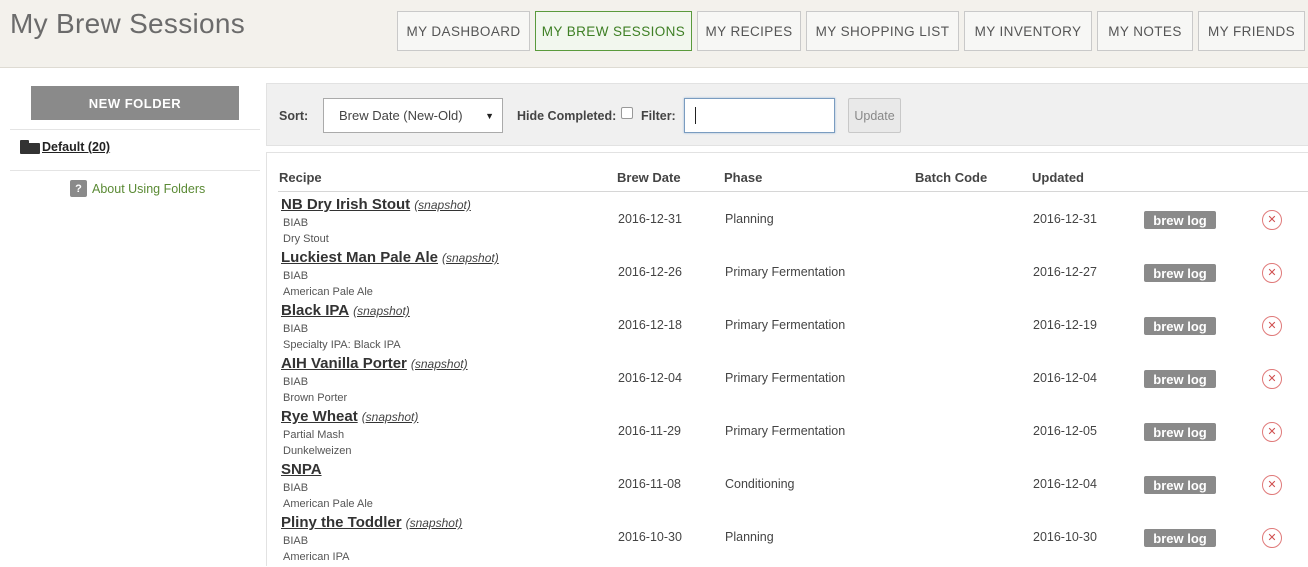  I want to click on beer-style: Specialty IPA: Black IPA, so click(342, 345).